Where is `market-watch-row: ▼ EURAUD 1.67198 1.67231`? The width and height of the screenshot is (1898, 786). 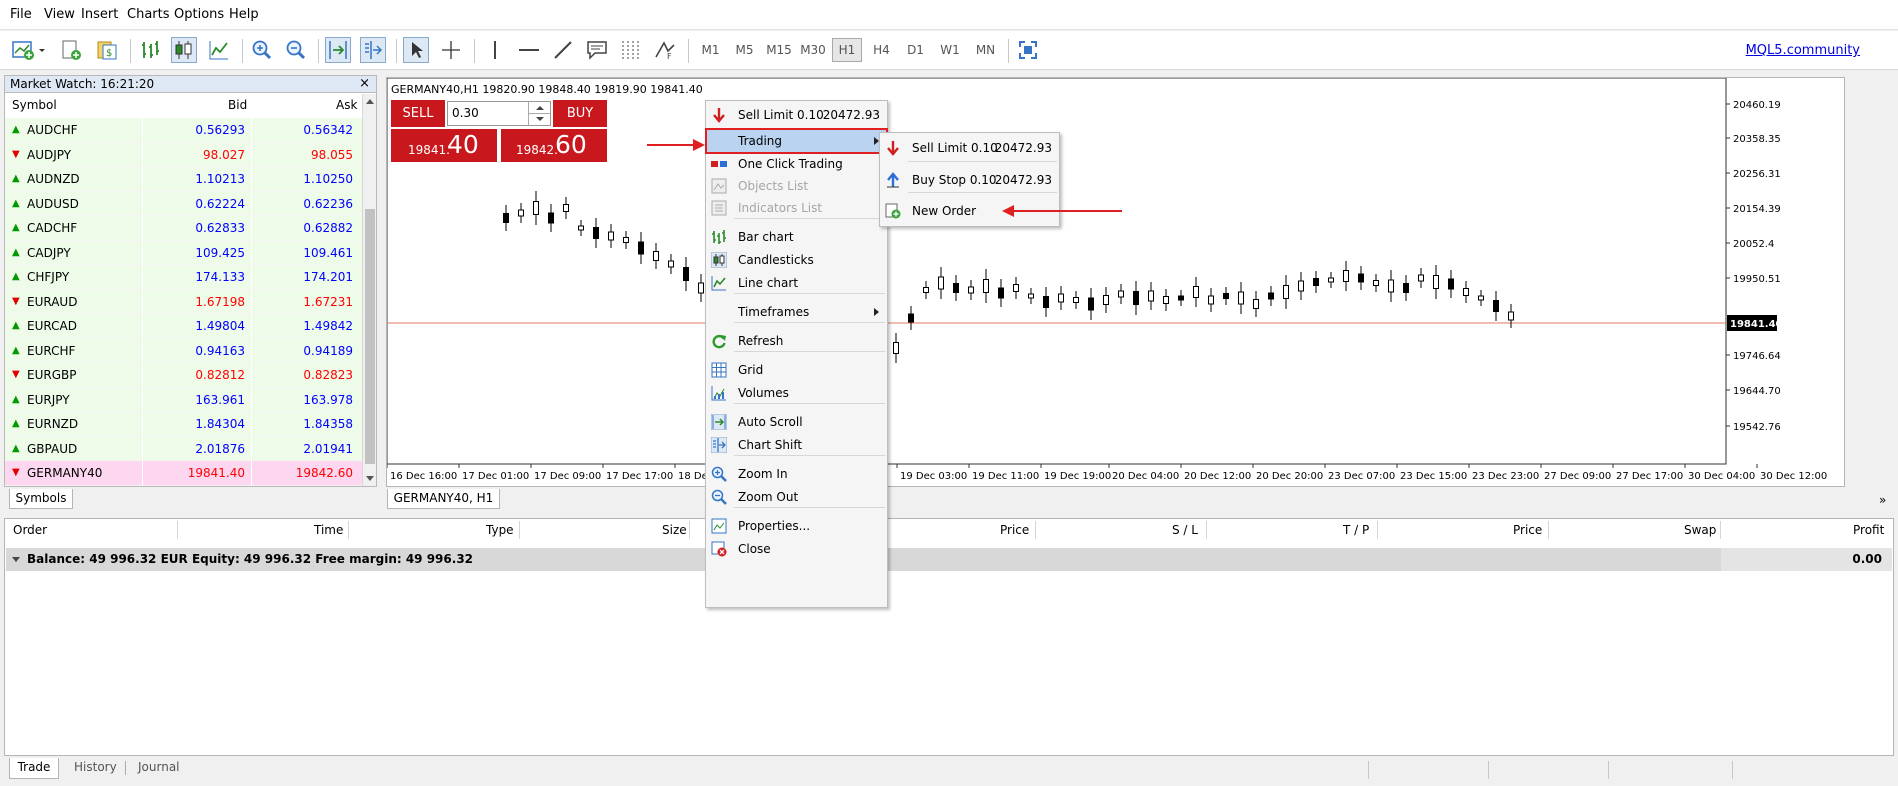
market-watch-row: ▼ EURAUD 1.67198 1.67231 is located at coordinates (183, 301).